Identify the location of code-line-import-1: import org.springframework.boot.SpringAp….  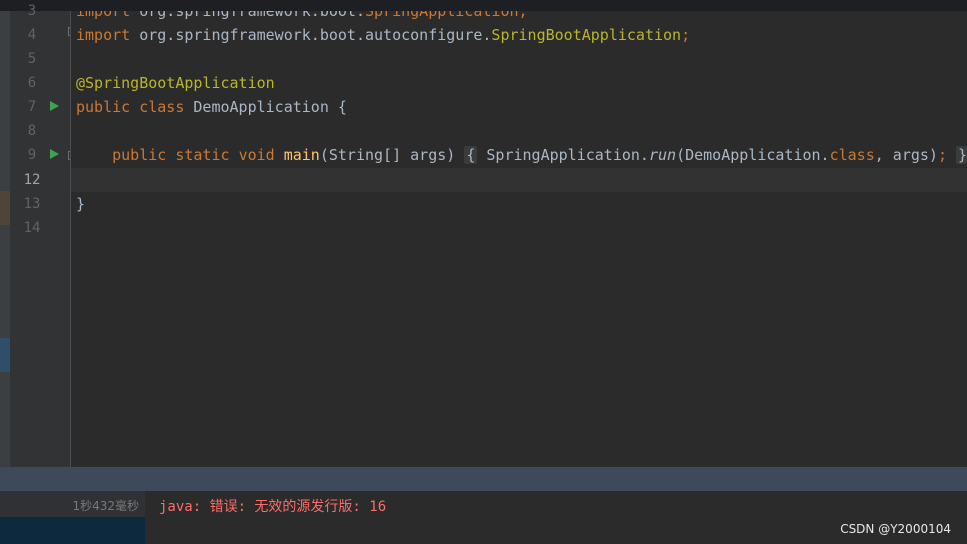
(302, 15).